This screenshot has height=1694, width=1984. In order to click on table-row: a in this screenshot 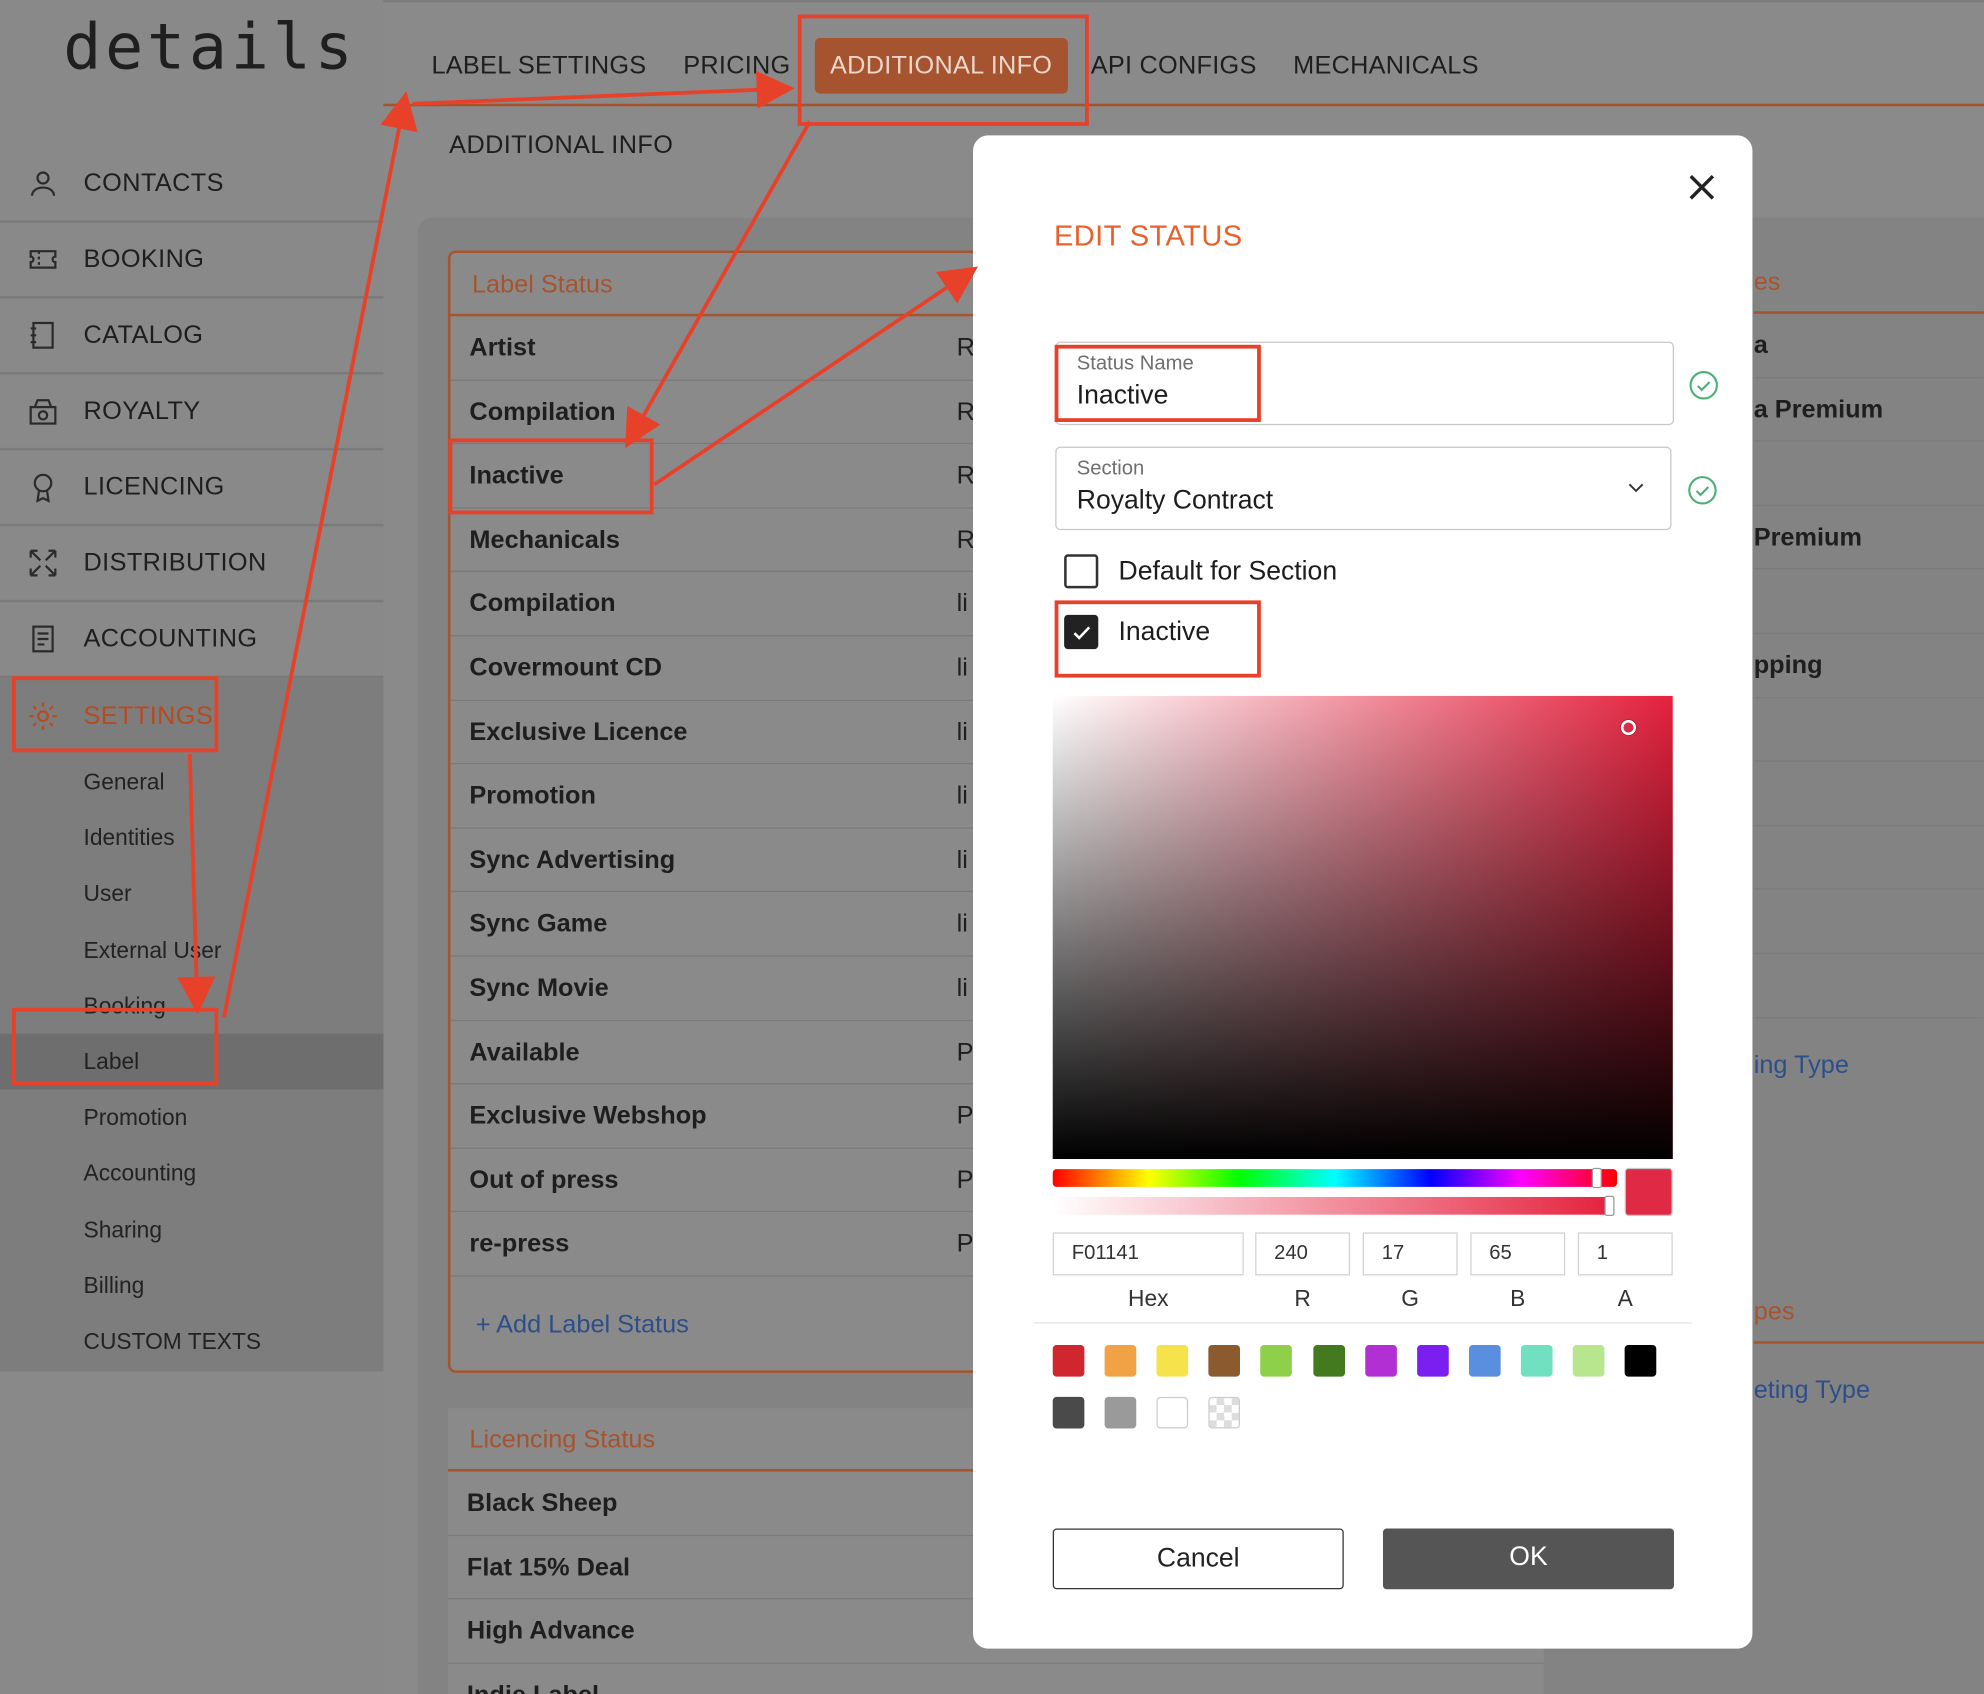, I will do `click(1868, 346)`.